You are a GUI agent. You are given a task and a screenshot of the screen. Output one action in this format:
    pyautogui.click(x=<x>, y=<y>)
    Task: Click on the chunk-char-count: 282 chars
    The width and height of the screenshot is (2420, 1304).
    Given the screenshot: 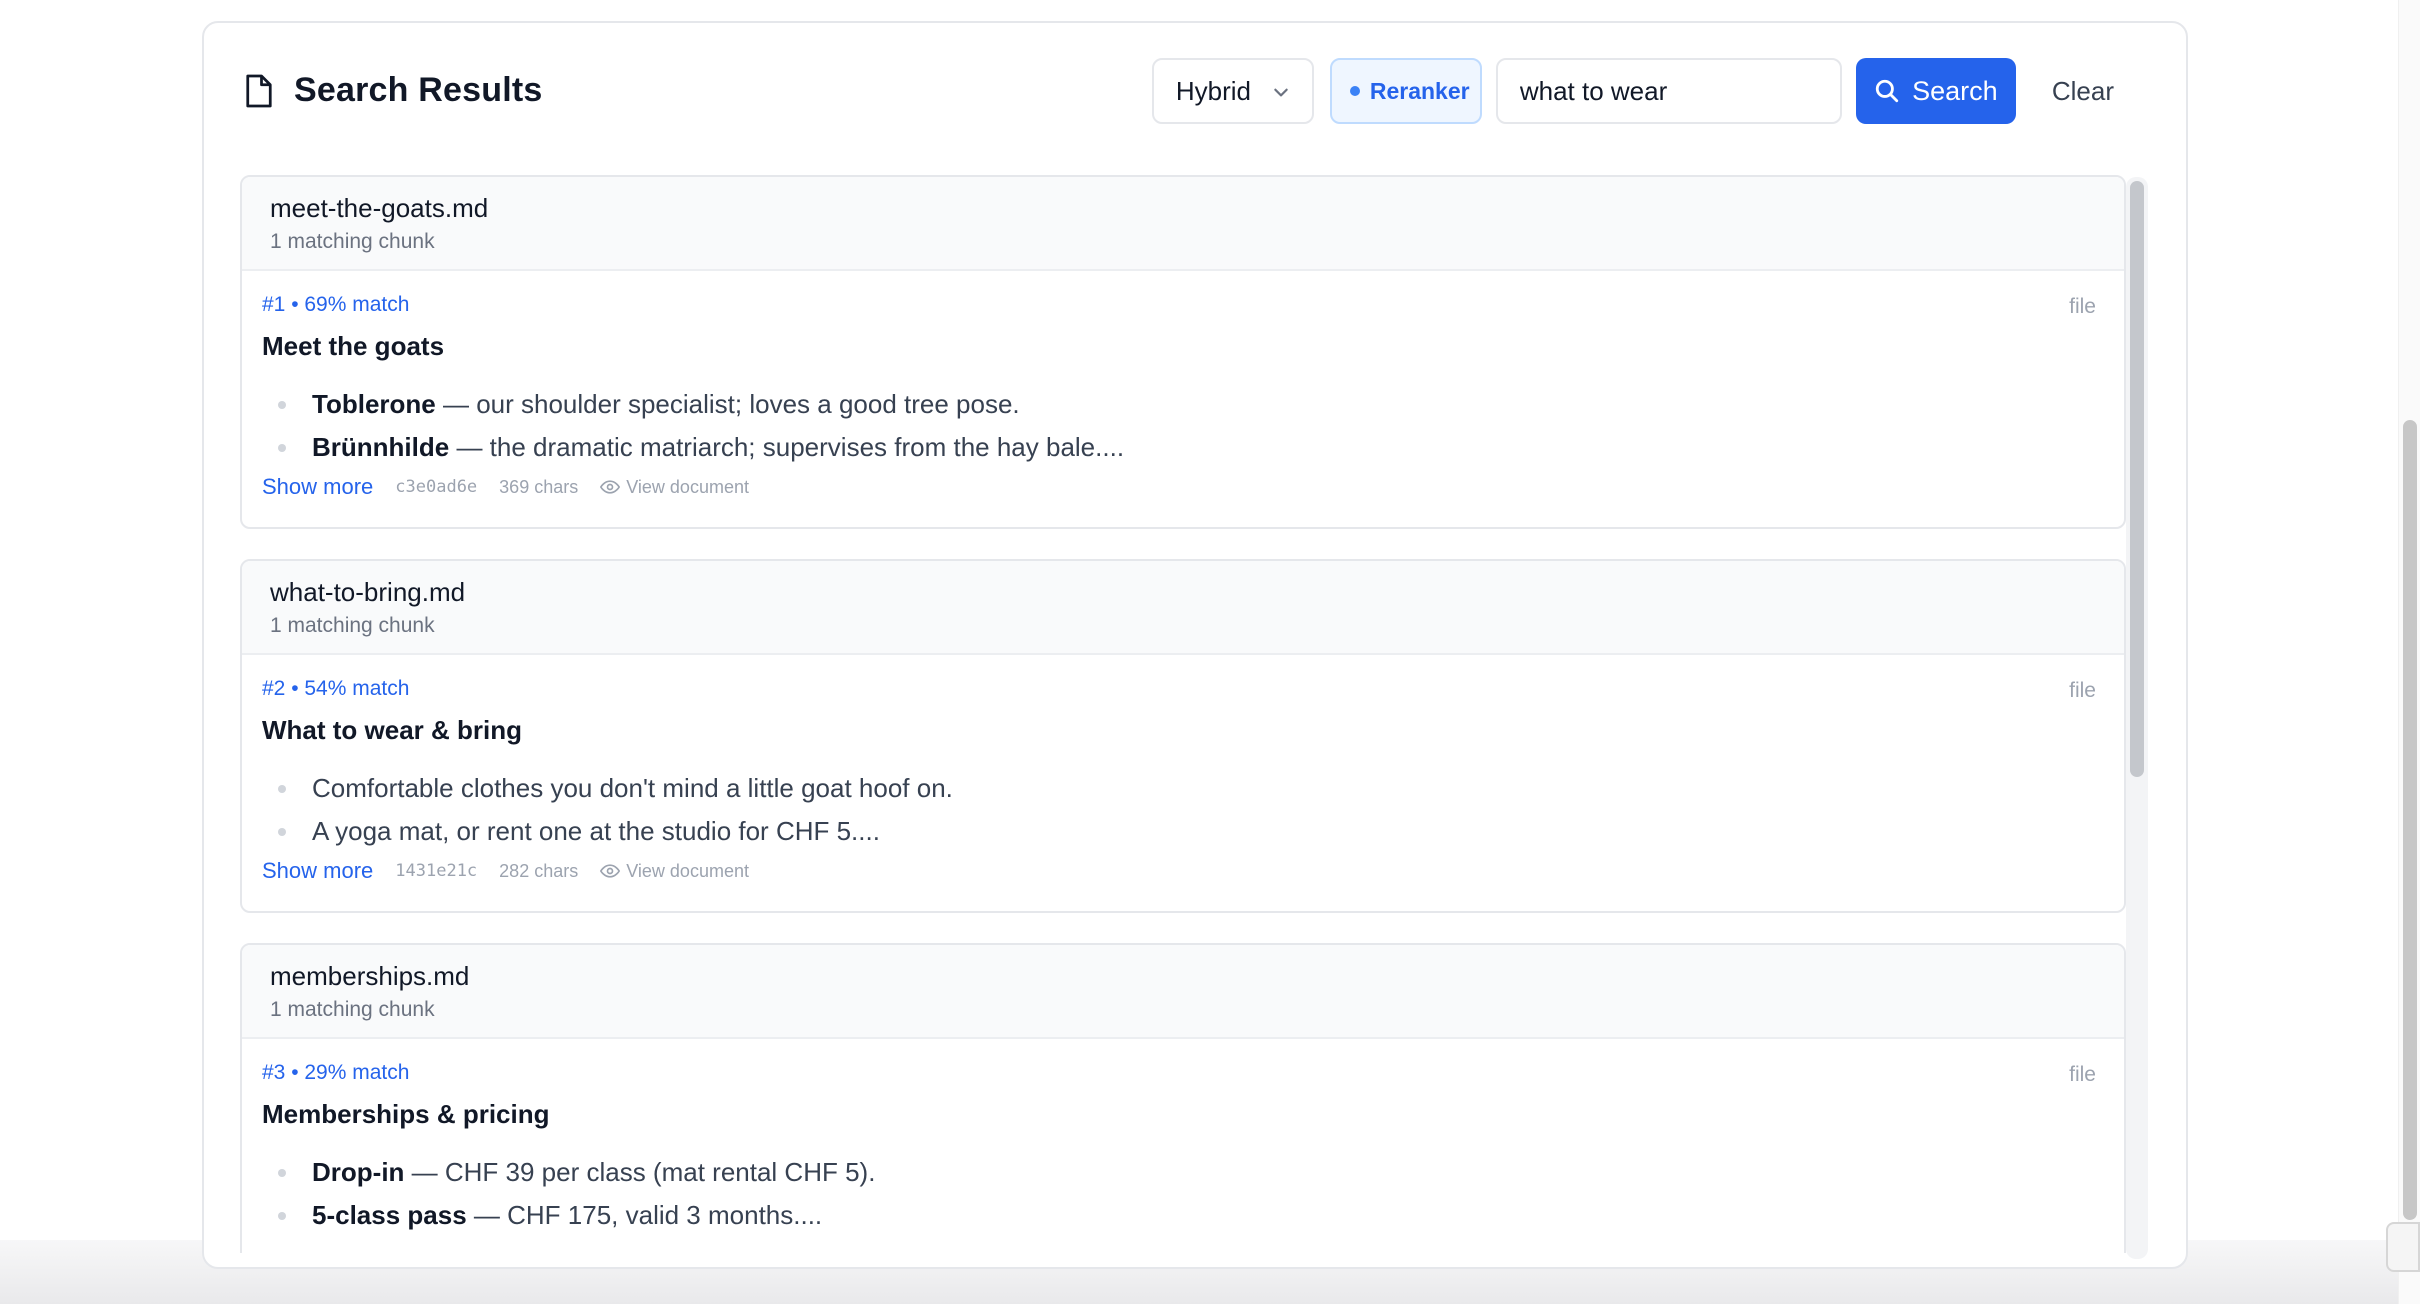 What is the action you would take?
    pyautogui.click(x=539, y=870)
    